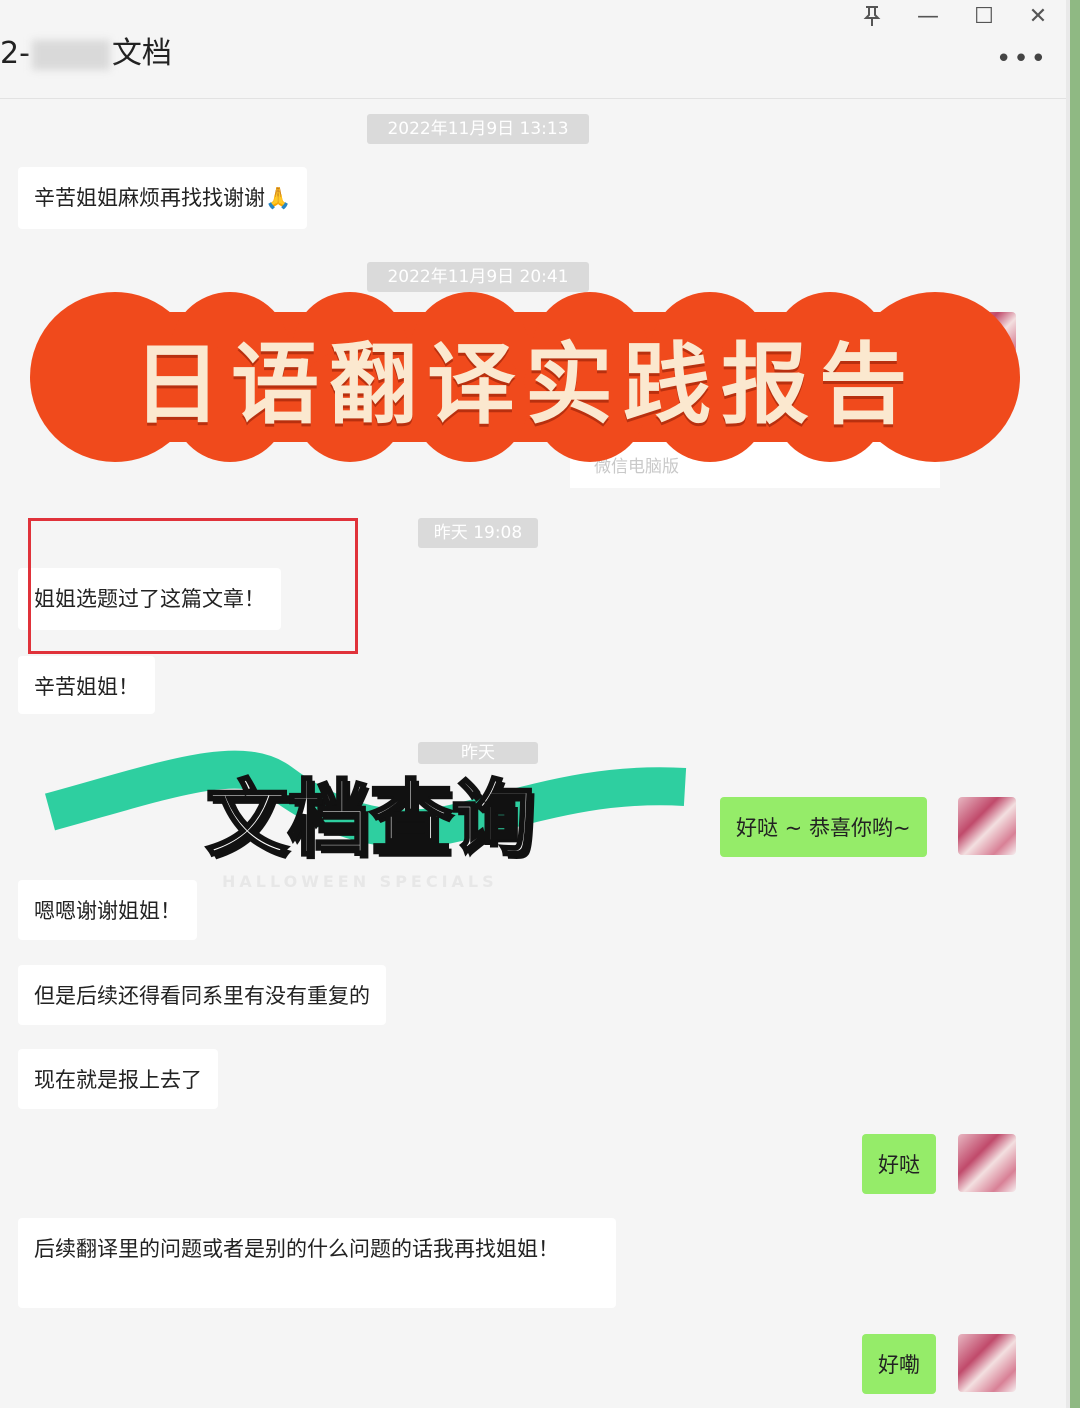  What do you see at coordinates (202, 995) in the screenshot?
I see `message-bubble: 但是后续还得看同系里有没有重复的` at bounding box center [202, 995].